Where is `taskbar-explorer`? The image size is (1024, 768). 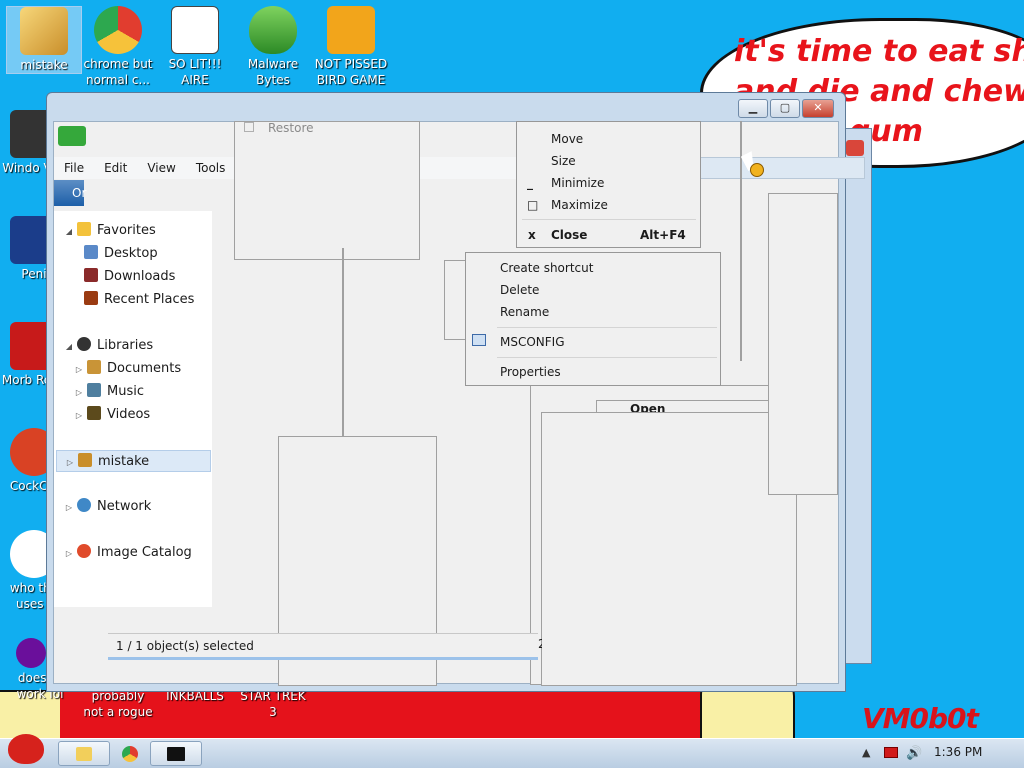
taskbar-explorer is located at coordinates (84, 753).